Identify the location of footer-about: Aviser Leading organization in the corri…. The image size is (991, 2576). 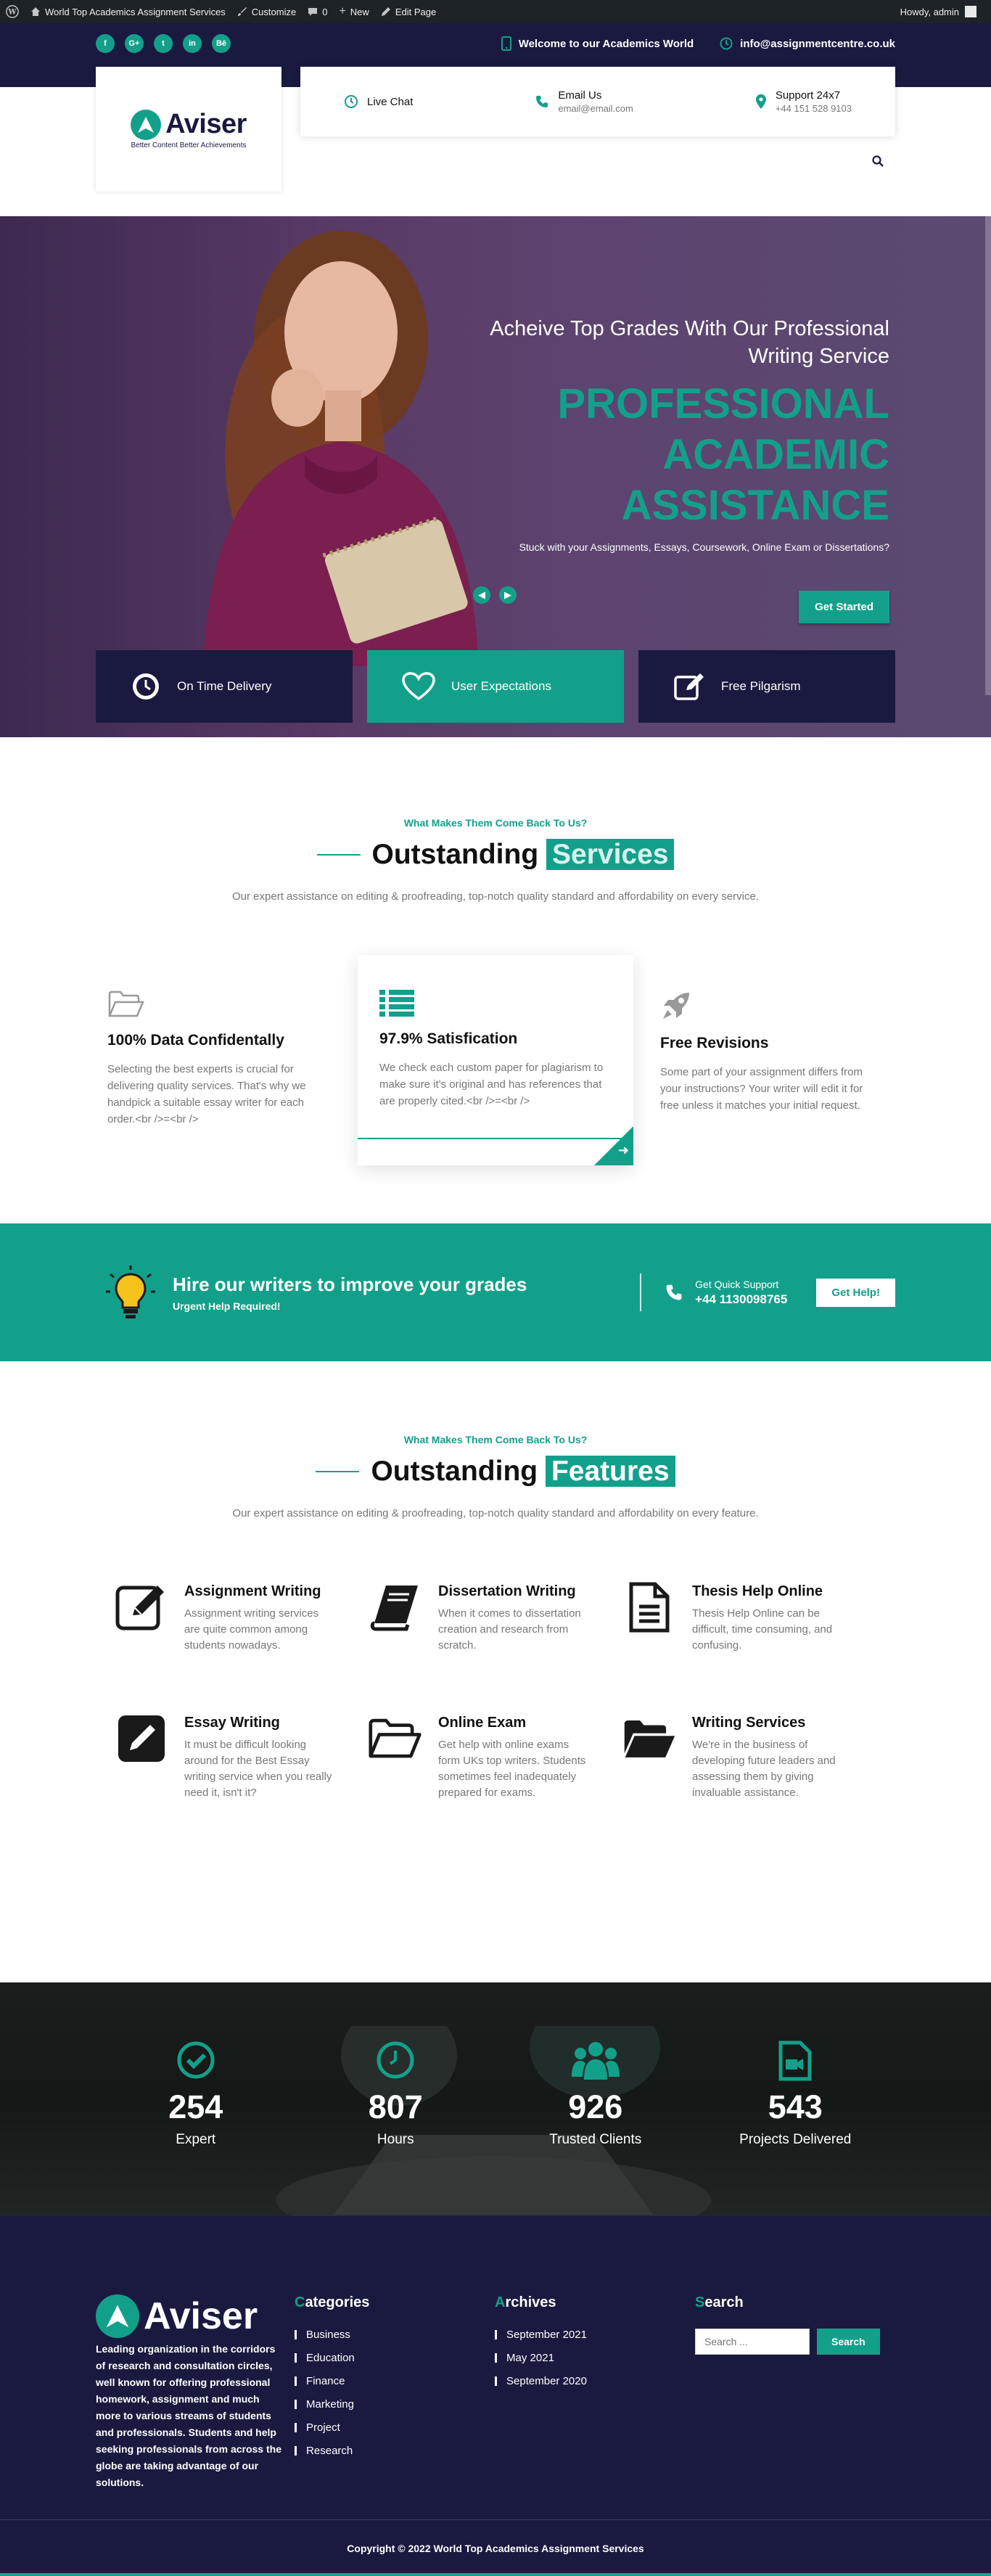
(195, 2392).